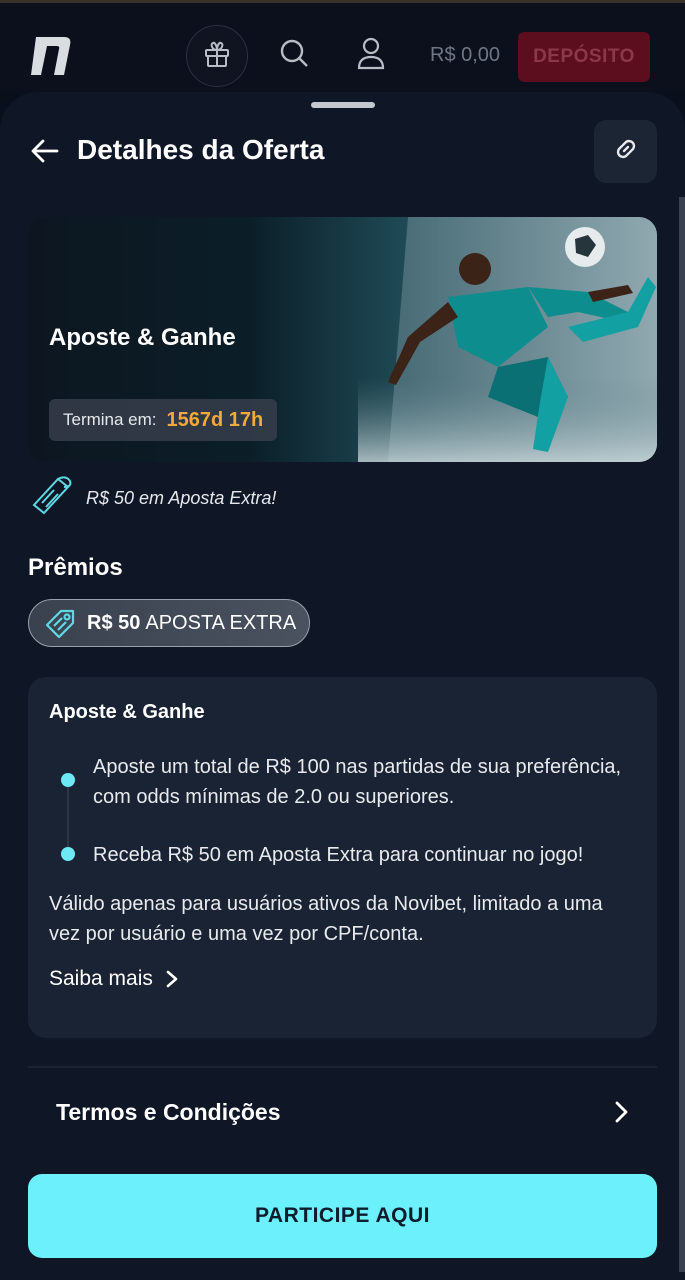 The width and height of the screenshot is (685, 1280). What do you see at coordinates (163, 420) in the screenshot?
I see `countdown-badge: Termina em: 1567d 17h` at bounding box center [163, 420].